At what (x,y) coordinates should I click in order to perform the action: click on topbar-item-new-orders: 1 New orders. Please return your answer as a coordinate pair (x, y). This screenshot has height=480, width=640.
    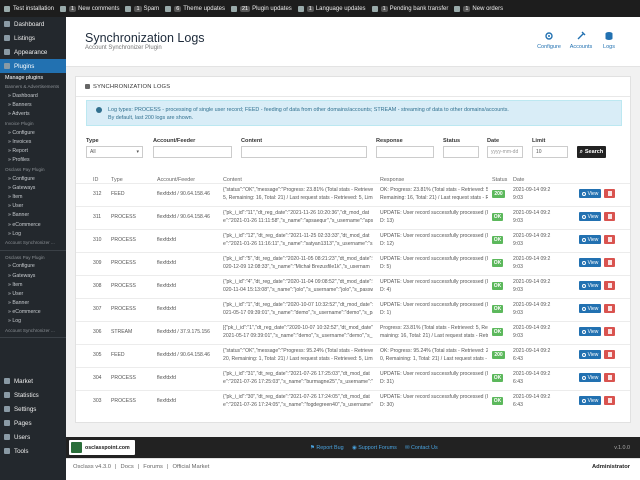
    Looking at the image, I should click on (478, 8).